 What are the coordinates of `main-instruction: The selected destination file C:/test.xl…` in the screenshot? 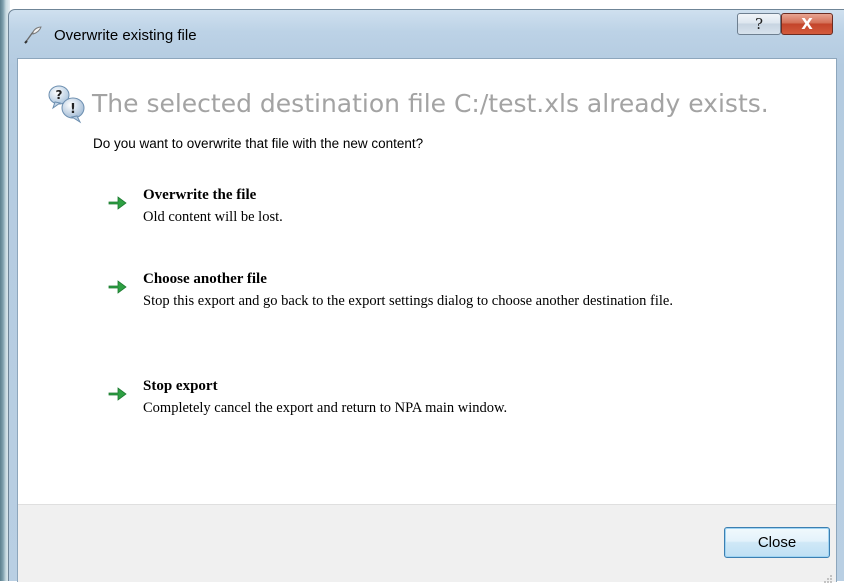 It's located at (430, 103).